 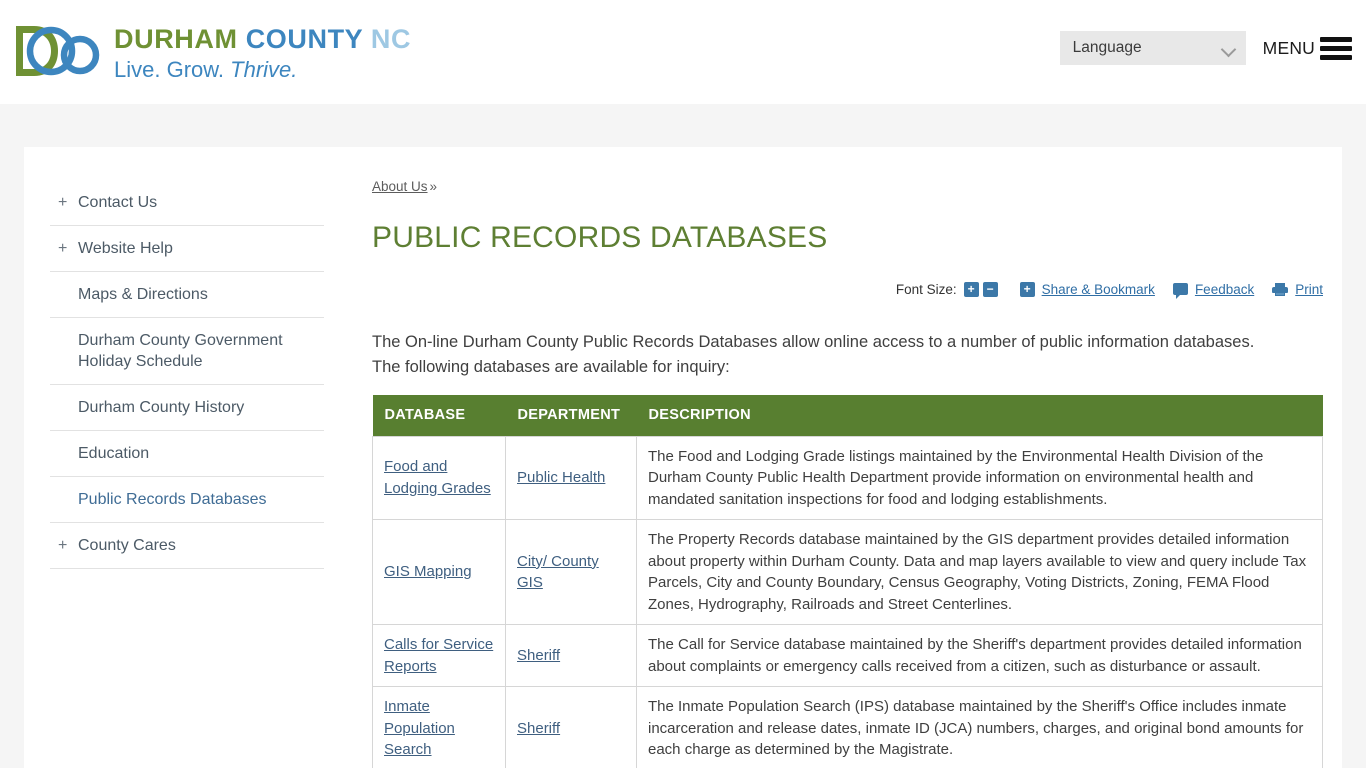 What do you see at coordinates (187, 203) in the screenshot?
I see `sidebar-item-contact-us: + Contact Us` at bounding box center [187, 203].